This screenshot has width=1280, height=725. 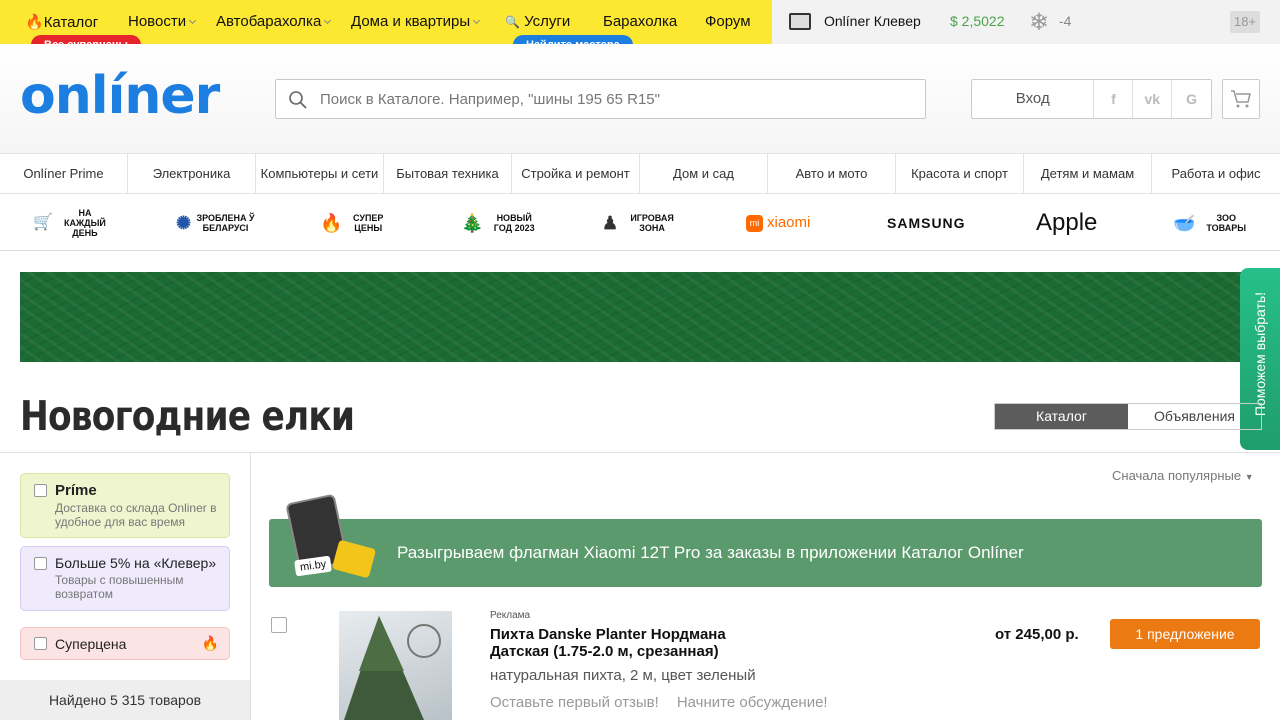 What do you see at coordinates (623, 675) in the screenshot?
I see `product-description: натуральная пихта, 2 м, цвет зеленый` at bounding box center [623, 675].